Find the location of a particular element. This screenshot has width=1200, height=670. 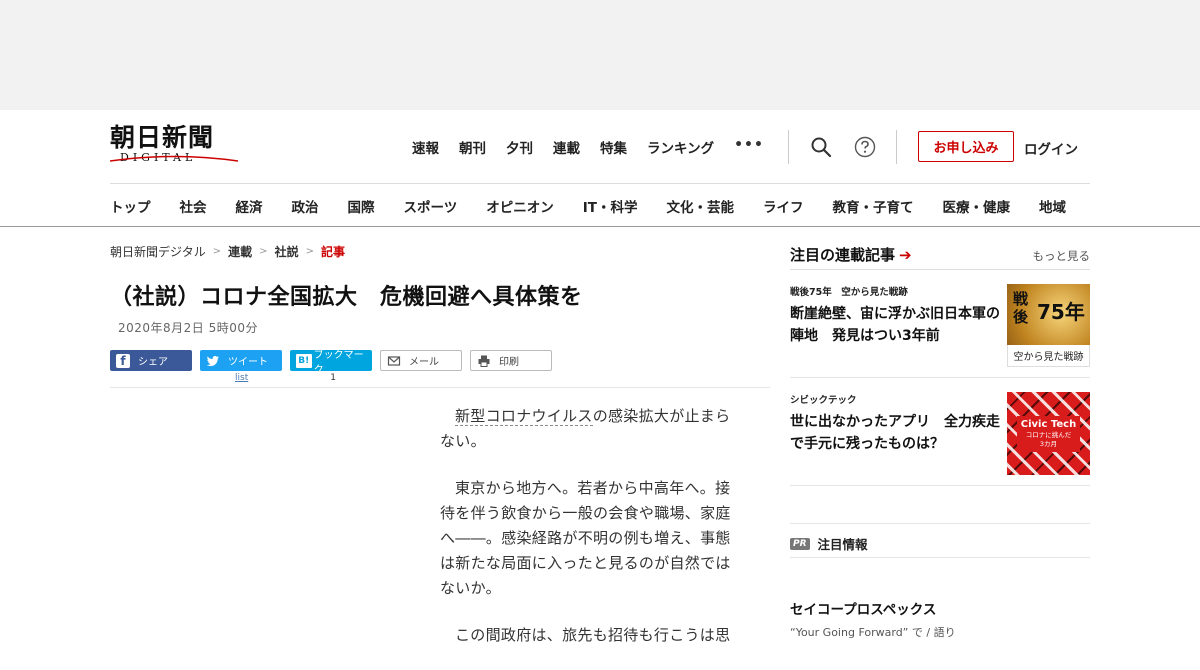

item-headline: 断崖絶壁、宙に浮かぶ旧日本軍の陣地 発見はつい3年前 is located at coordinates (896, 325).